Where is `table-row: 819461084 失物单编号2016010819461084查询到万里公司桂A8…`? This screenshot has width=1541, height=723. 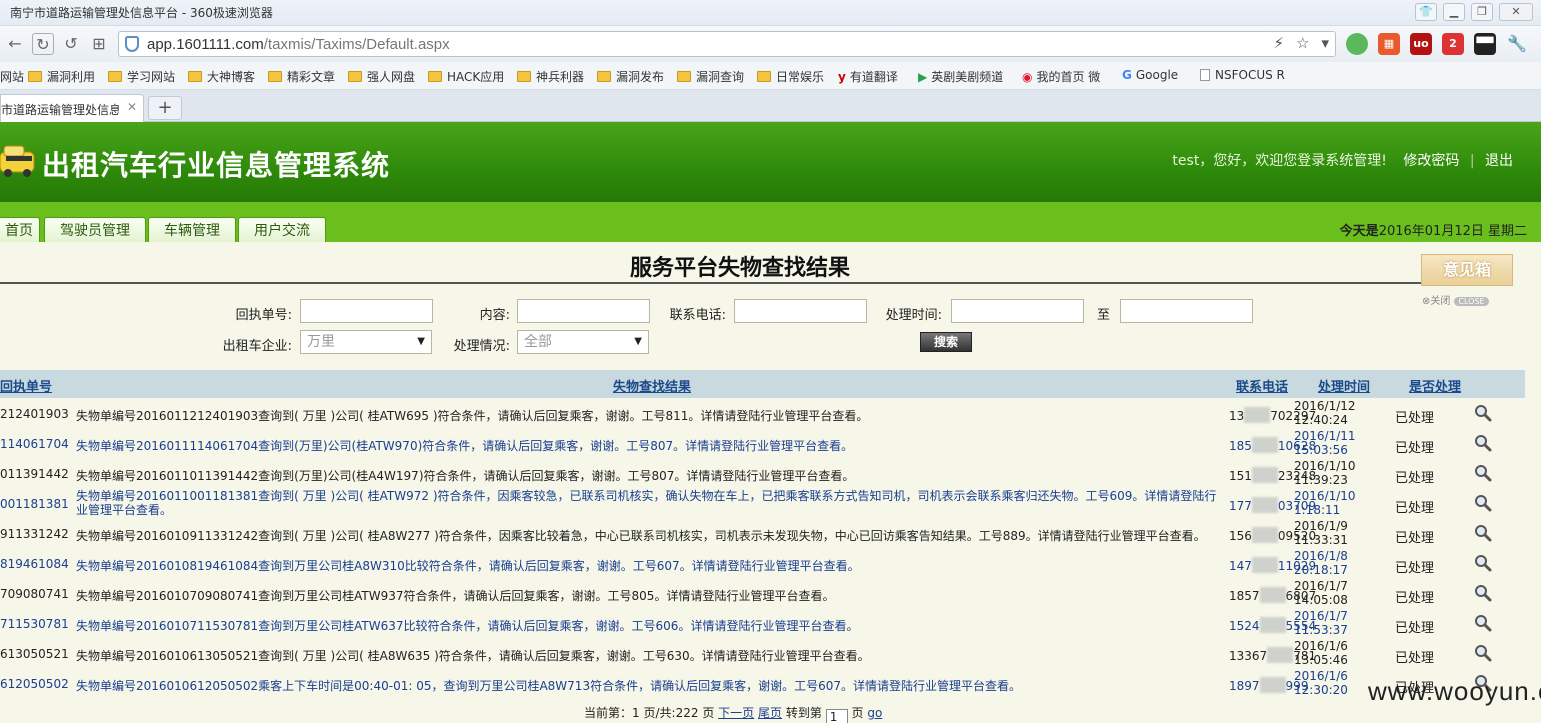 table-row: 819461084 失物单编号2016010819461084查询到万里公司桂A8… is located at coordinates (762, 563).